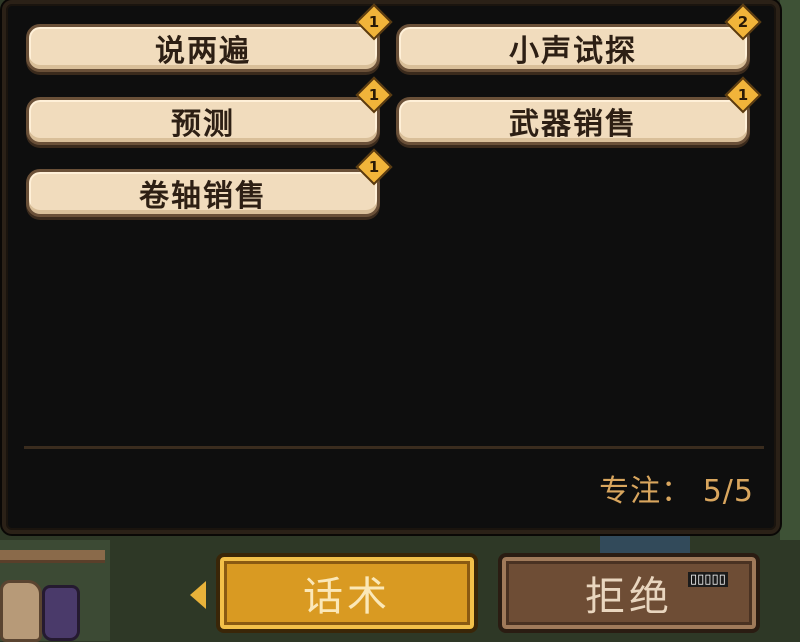 This screenshot has width=800, height=642. I want to click on count-badge-value: 2, so click(743, 22).